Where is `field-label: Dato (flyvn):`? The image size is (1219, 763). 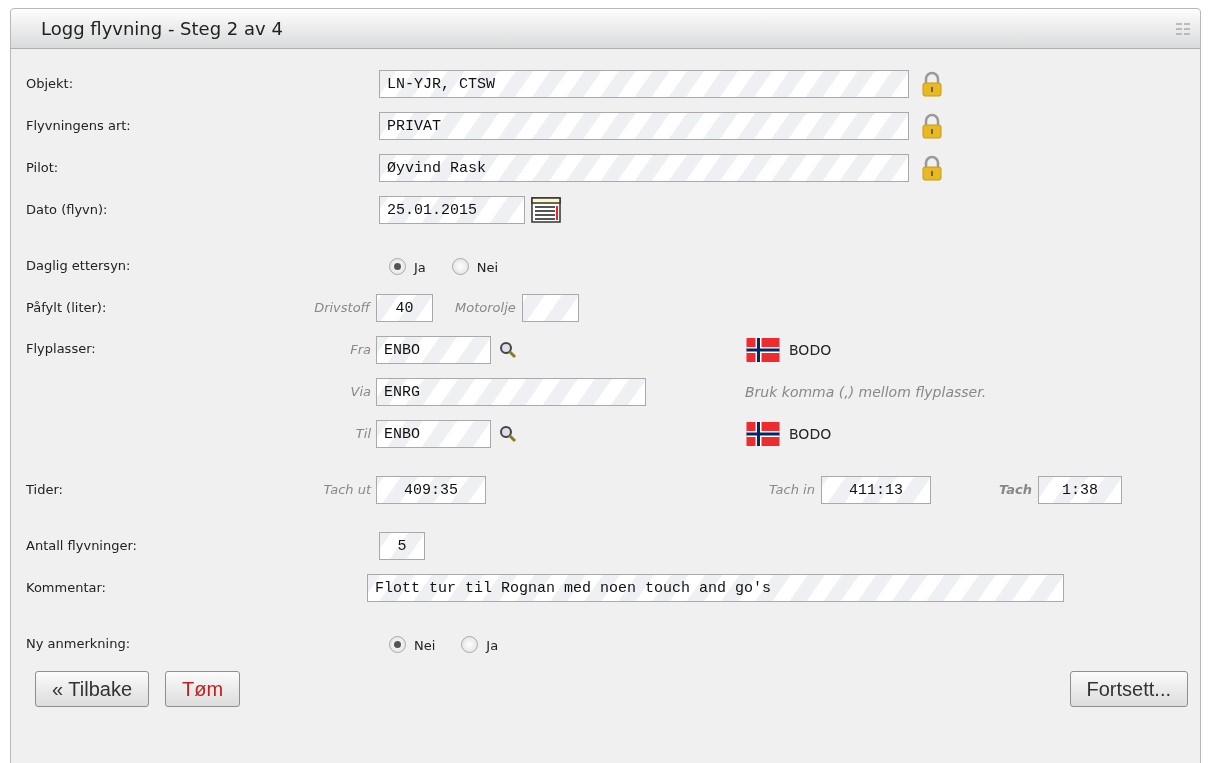 field-label: Dato (flyvn): is located at coordinates (67, 210).